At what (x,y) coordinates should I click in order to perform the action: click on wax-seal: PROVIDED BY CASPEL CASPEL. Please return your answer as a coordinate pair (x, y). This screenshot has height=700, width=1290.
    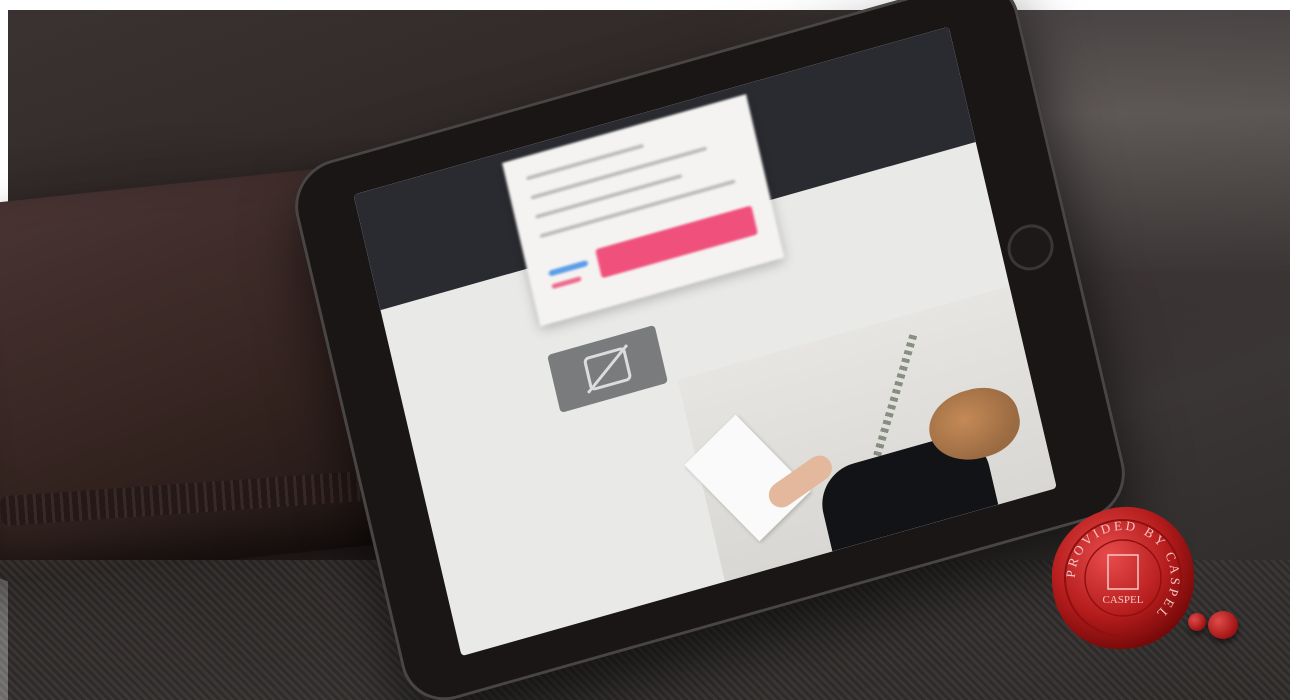
    Looking at the image, I should click on (1148, 578).